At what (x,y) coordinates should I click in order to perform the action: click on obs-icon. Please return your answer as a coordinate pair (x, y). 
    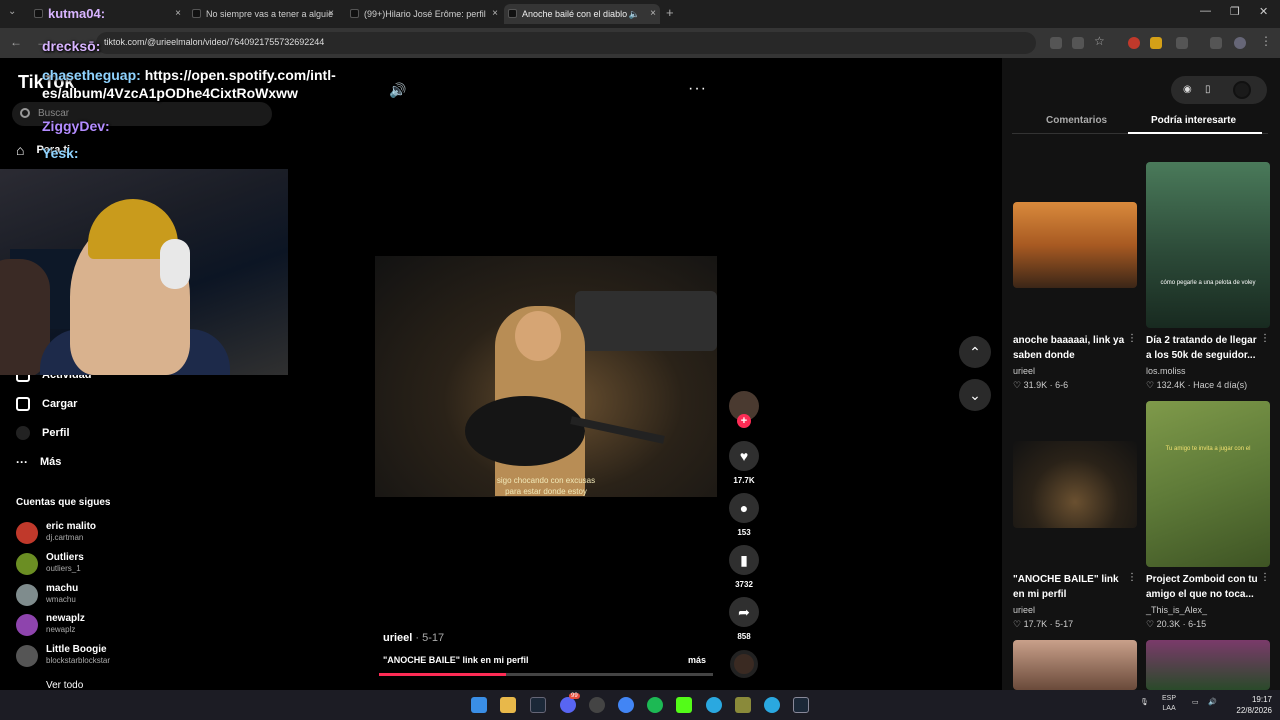
    Looking at the image, I should click on (597, 705).